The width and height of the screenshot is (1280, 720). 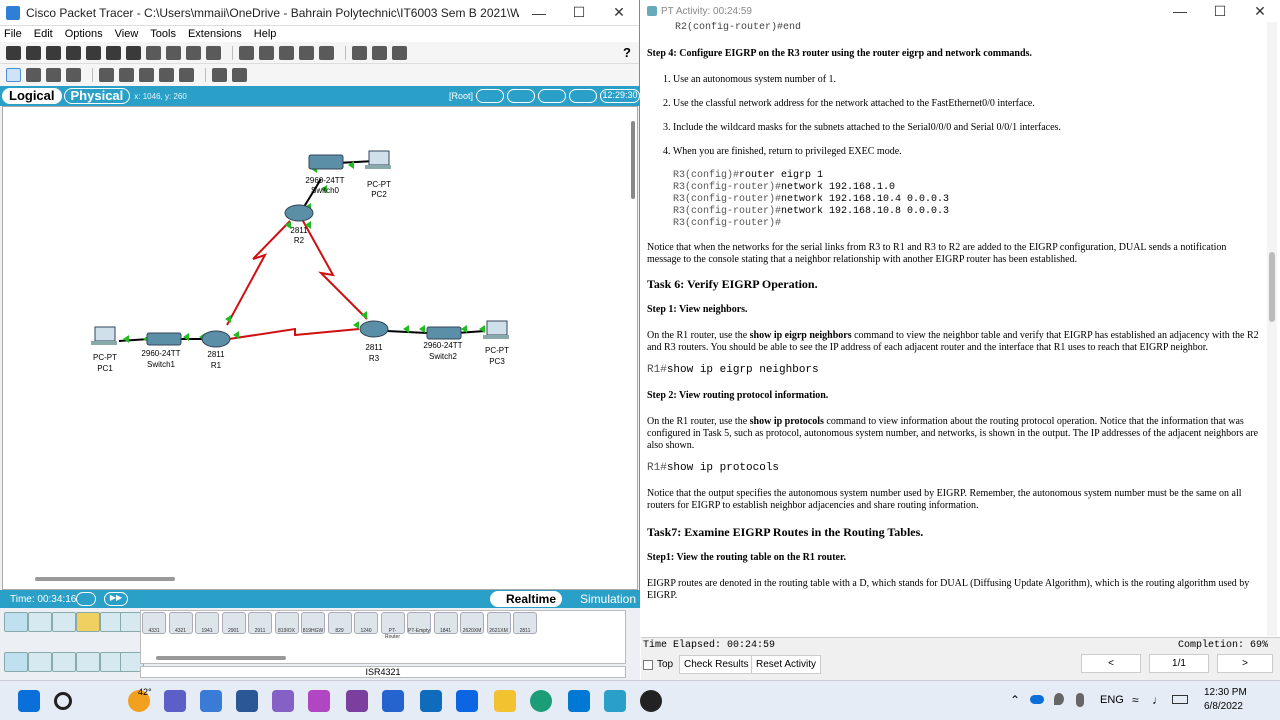 I want to click on router-model-4: 2901, so click(x=233, y=623).